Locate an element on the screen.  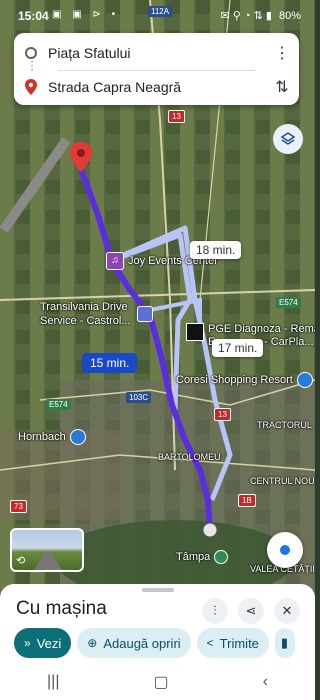
place-hornbach: Hornbach is located at coordinates (52, 437).